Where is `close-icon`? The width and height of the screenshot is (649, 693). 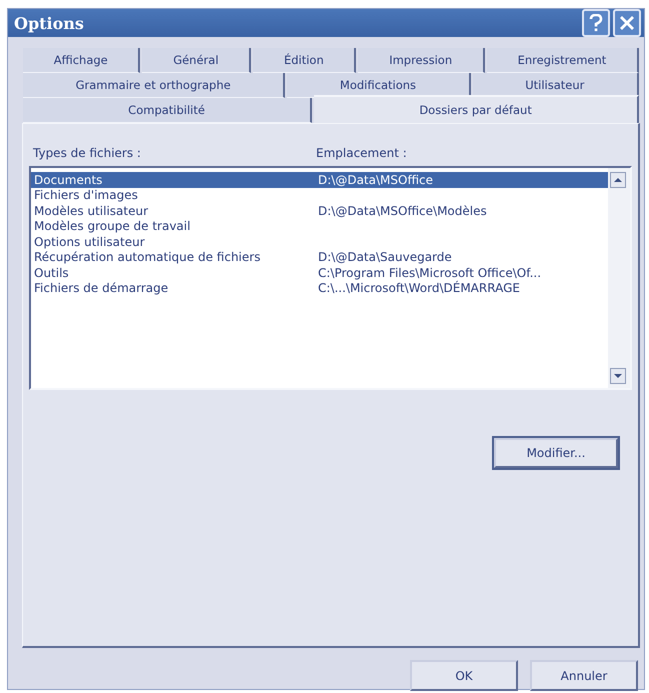
close-icon is located at coordinates (627, 23).